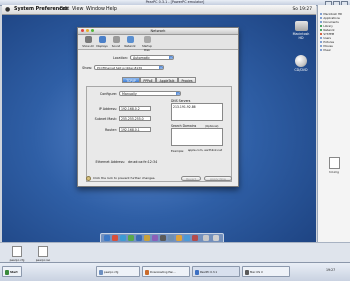 The height and width of the screenshot is (281, 350). I want to click on ip-address-field: 192.168.0.2, so click(135, 108).